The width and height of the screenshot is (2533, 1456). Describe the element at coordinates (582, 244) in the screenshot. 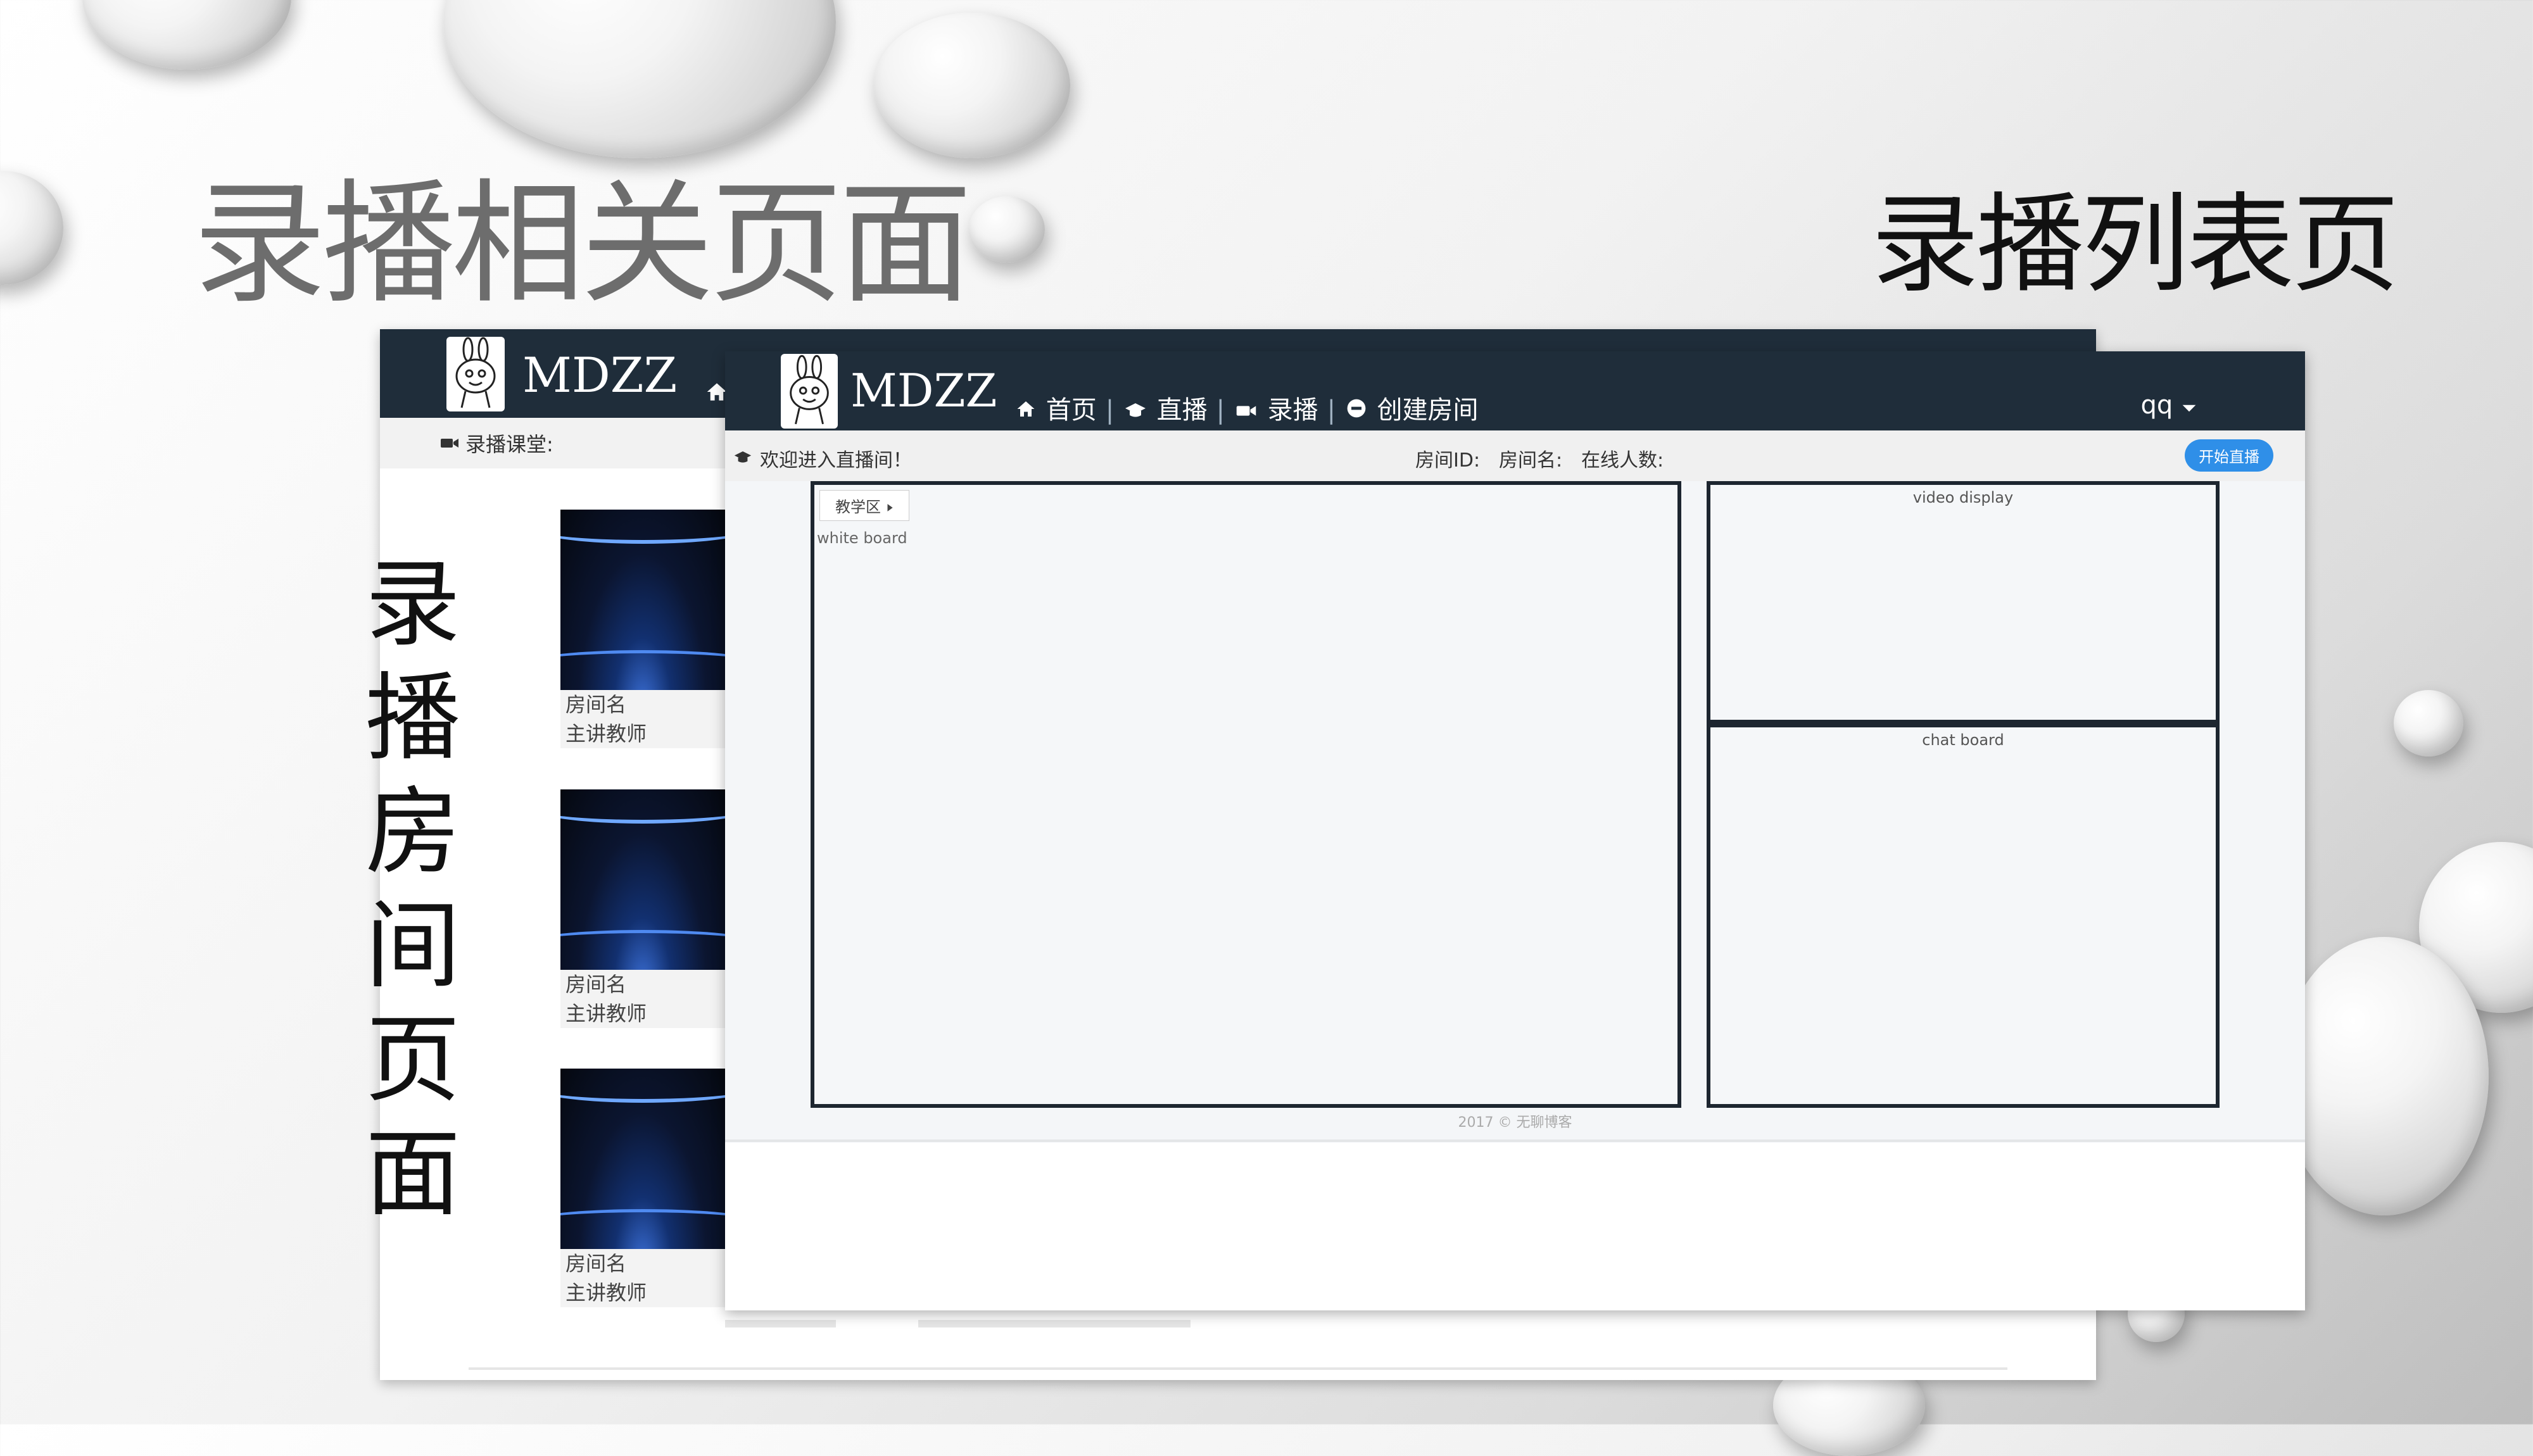

I see `slide-title: 录播相关页面` at that location.